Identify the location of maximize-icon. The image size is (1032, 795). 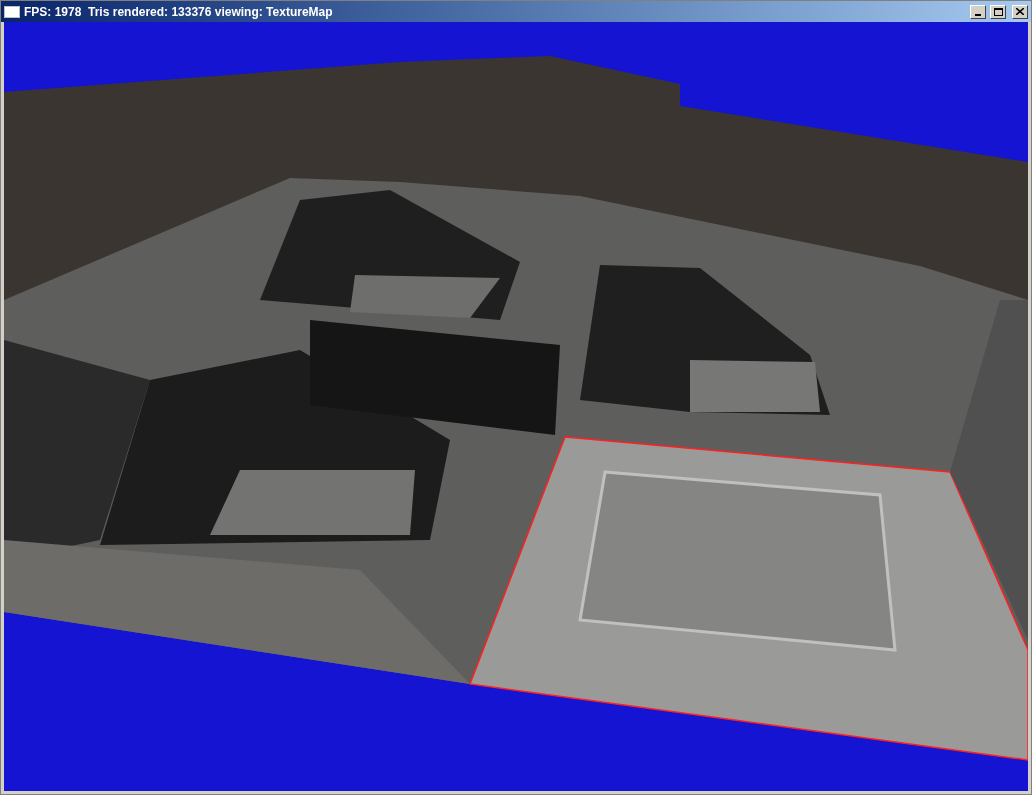
(998, 11).